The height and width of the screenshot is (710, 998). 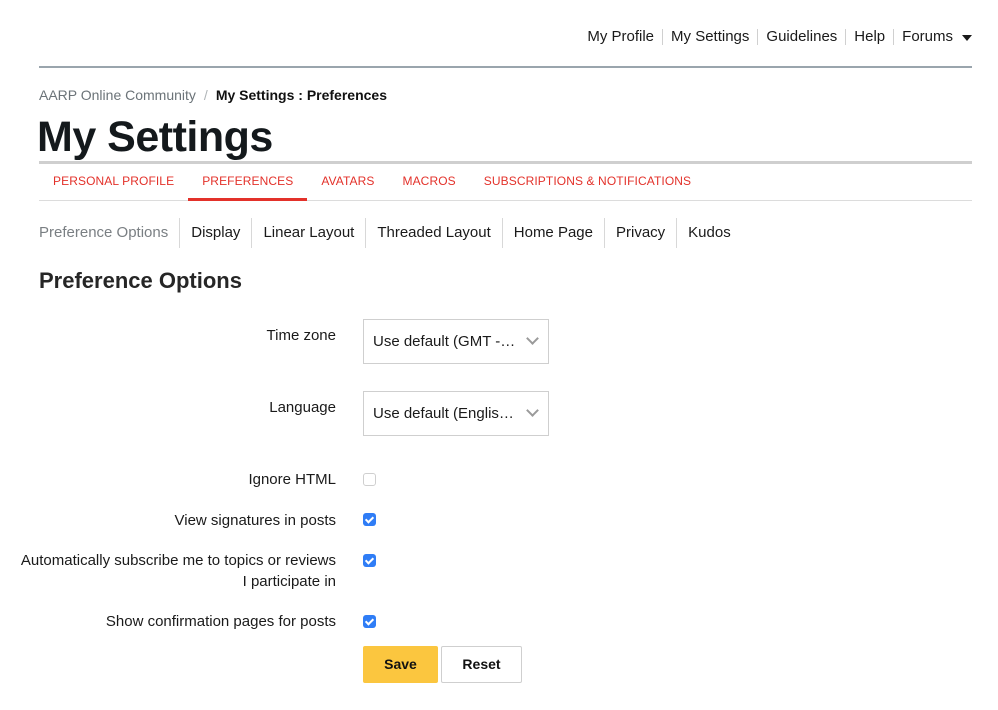 What do you see at coordinates (620, 37) in the screenshot?
I see `nav-my-profile: My Profile` at bounding box center [620, 37].